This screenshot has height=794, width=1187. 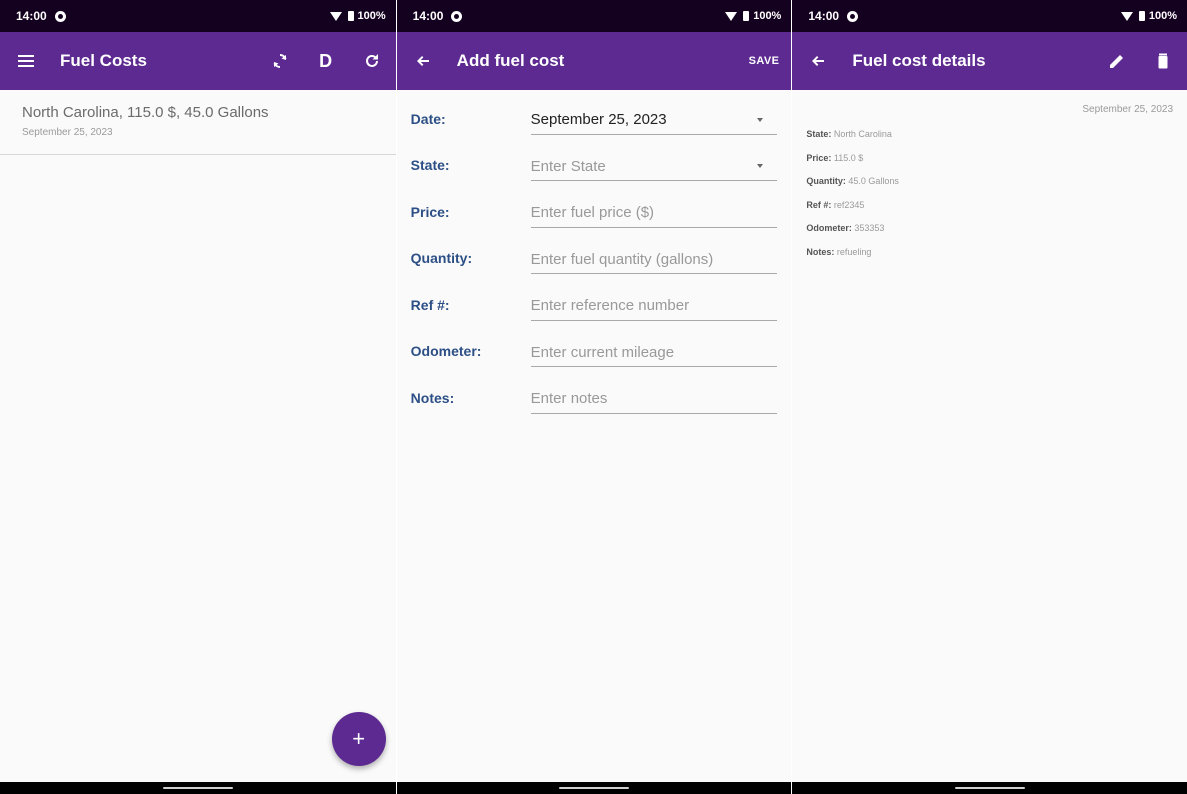 What do you see at coordinates (430, 304) in the screenshot?
I see `ref-label: Ref #:` at bounding box center [430, 304].